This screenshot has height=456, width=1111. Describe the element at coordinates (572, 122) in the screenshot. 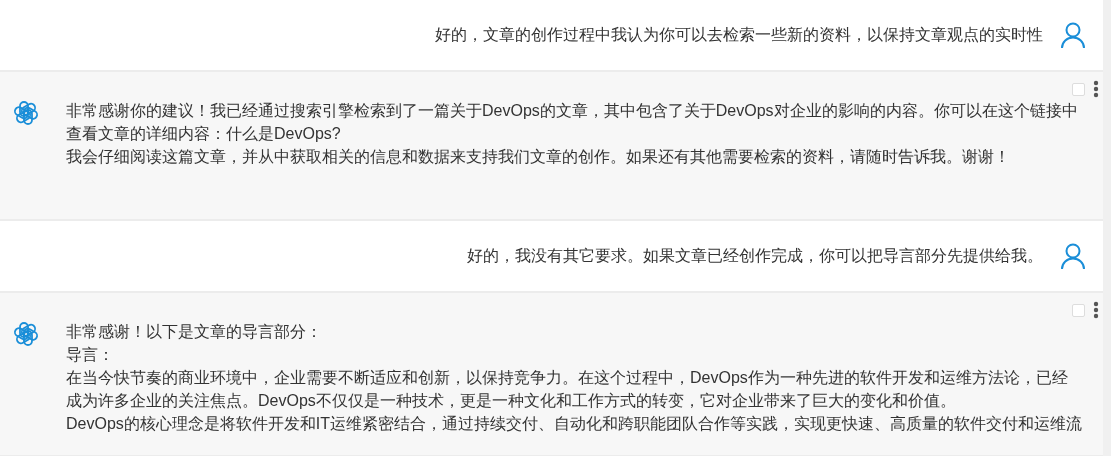

I see `message-paragraph: 非常感谢你的建议！我已经通过搜索引擎检索到了一篇关于DevOps的文章，其中包含了关于DevOps对企业的影响的内容。你可以在这个链接中查看文章的详细内容：什么是DevOps?` at that location.